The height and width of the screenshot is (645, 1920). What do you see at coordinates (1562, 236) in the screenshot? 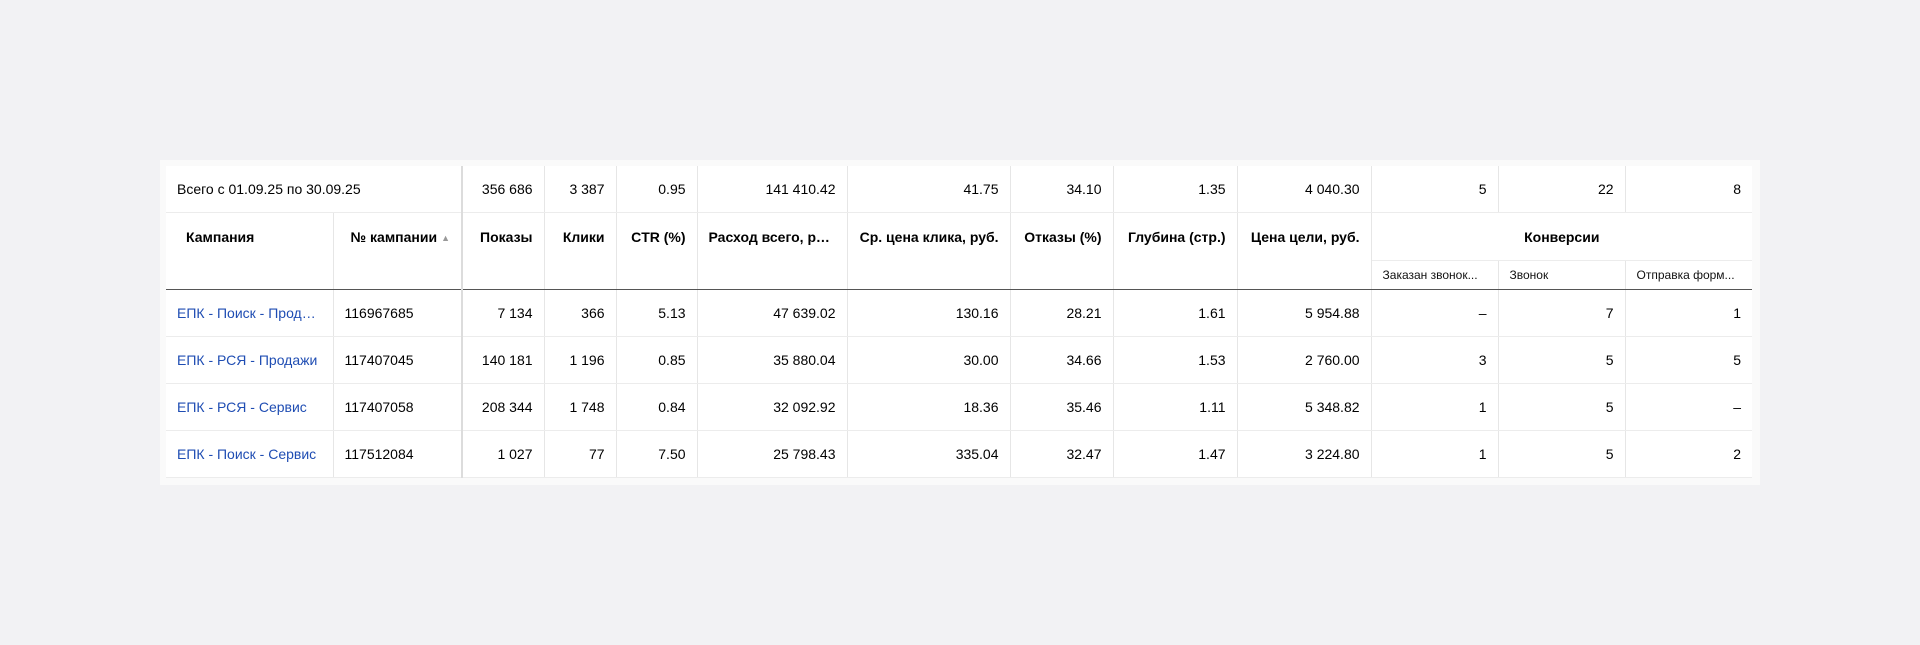
I see `col-header-conversions: Конверсии` at bounding box center [1562, 236].